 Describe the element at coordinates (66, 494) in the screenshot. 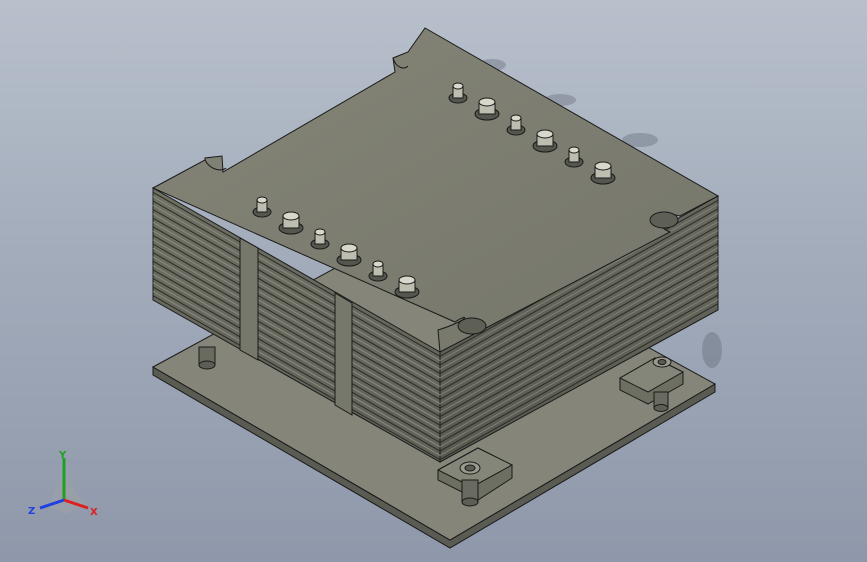

I see `triad-cone` at that location.